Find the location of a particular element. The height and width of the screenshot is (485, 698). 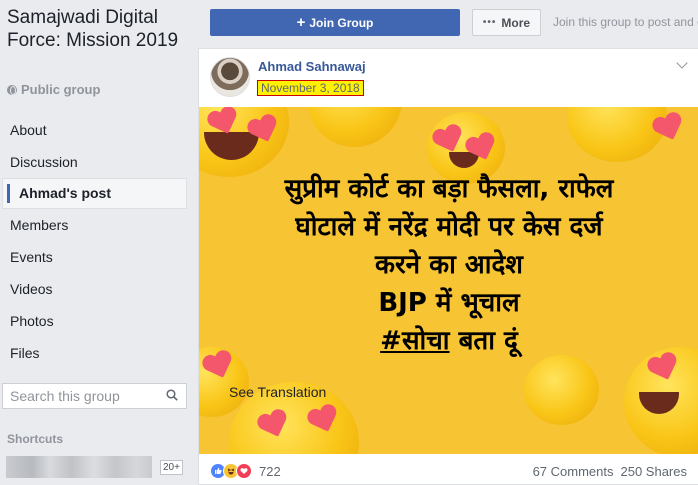

join-group-button: + Join Group is located at coordinates (335, 22).